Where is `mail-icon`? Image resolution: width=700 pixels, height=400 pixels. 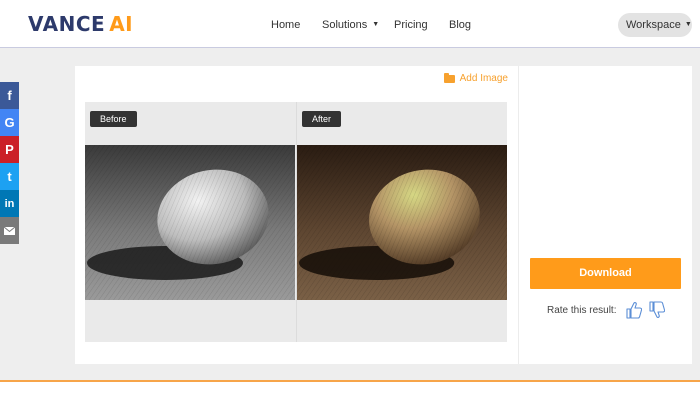
mail-icon is located at coordinates (9, 230).